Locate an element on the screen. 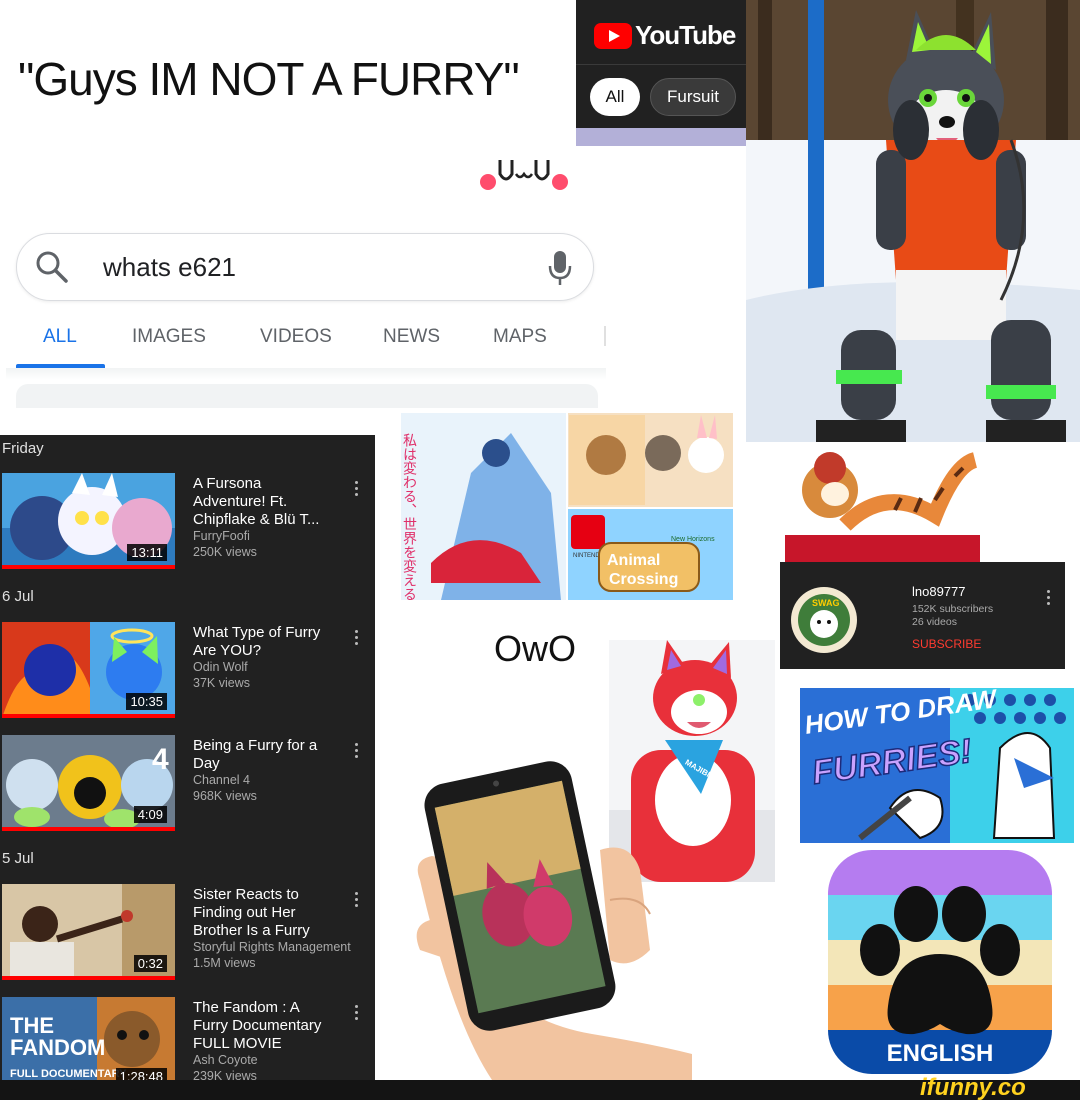  avatar-text: SWAG is located at coordinates (826, 603).